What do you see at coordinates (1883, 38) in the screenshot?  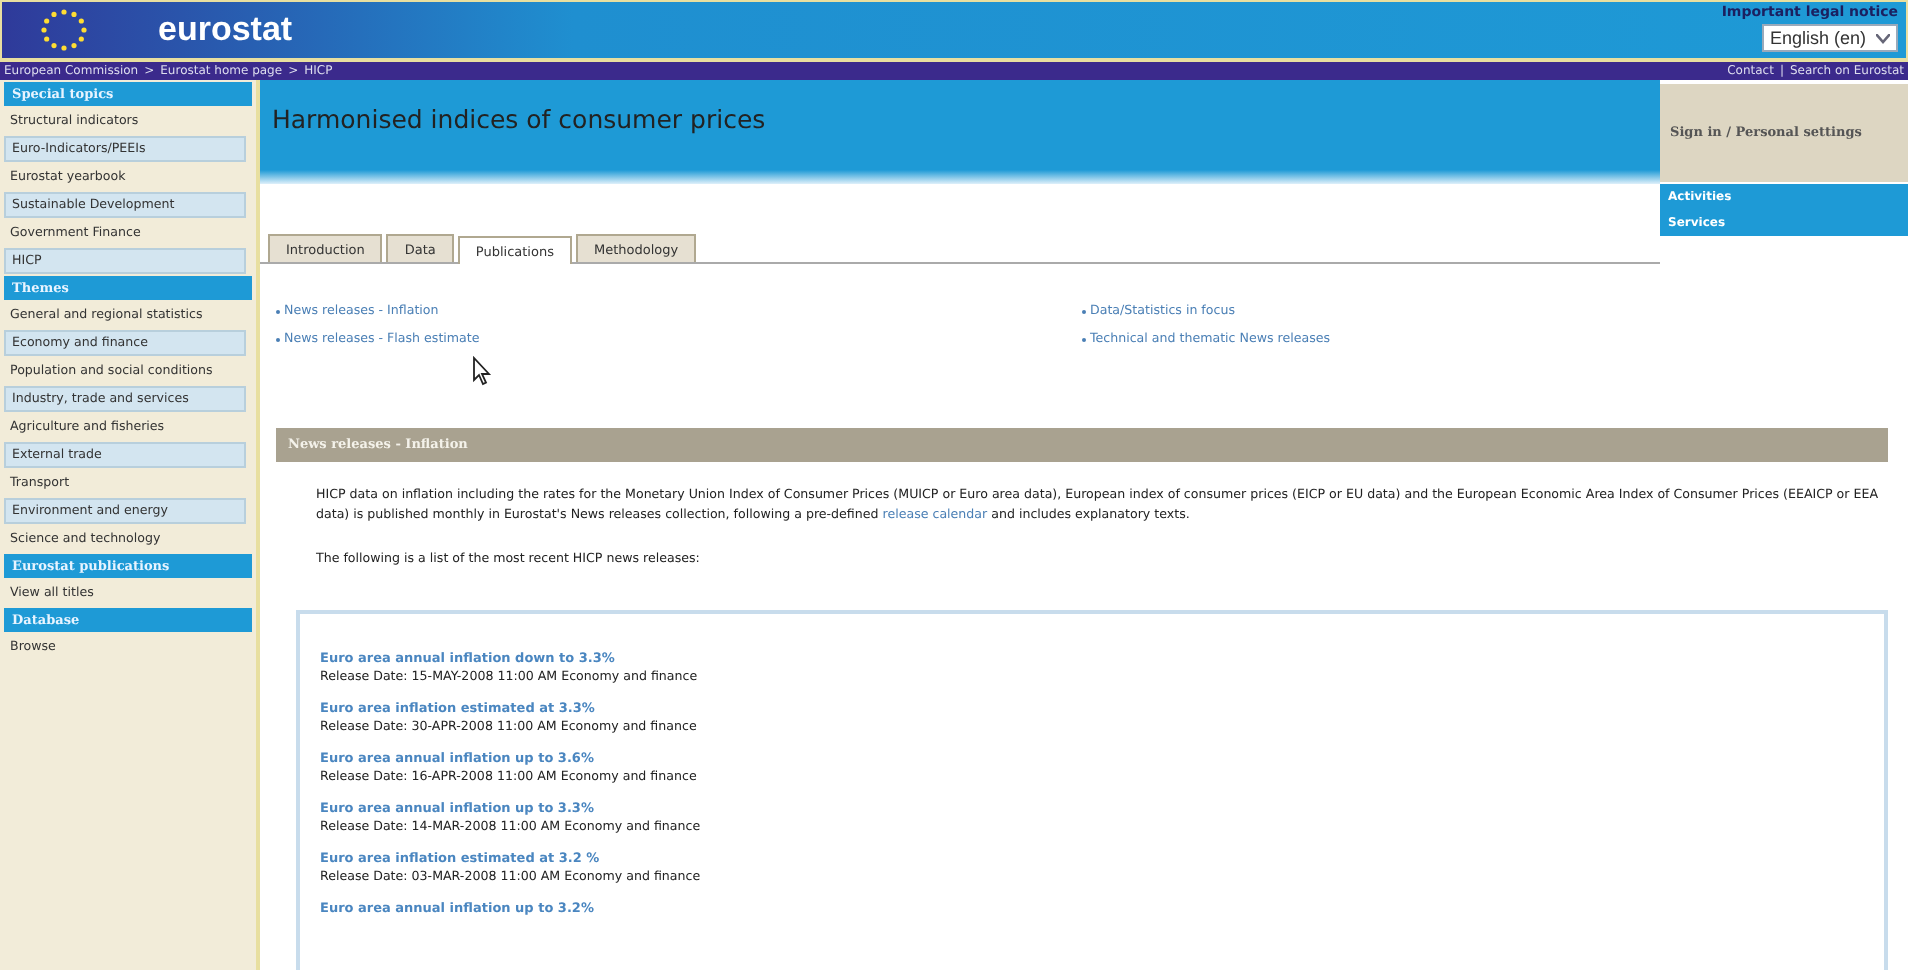 I see `caret-icon` at bounding box center [1883, 38].